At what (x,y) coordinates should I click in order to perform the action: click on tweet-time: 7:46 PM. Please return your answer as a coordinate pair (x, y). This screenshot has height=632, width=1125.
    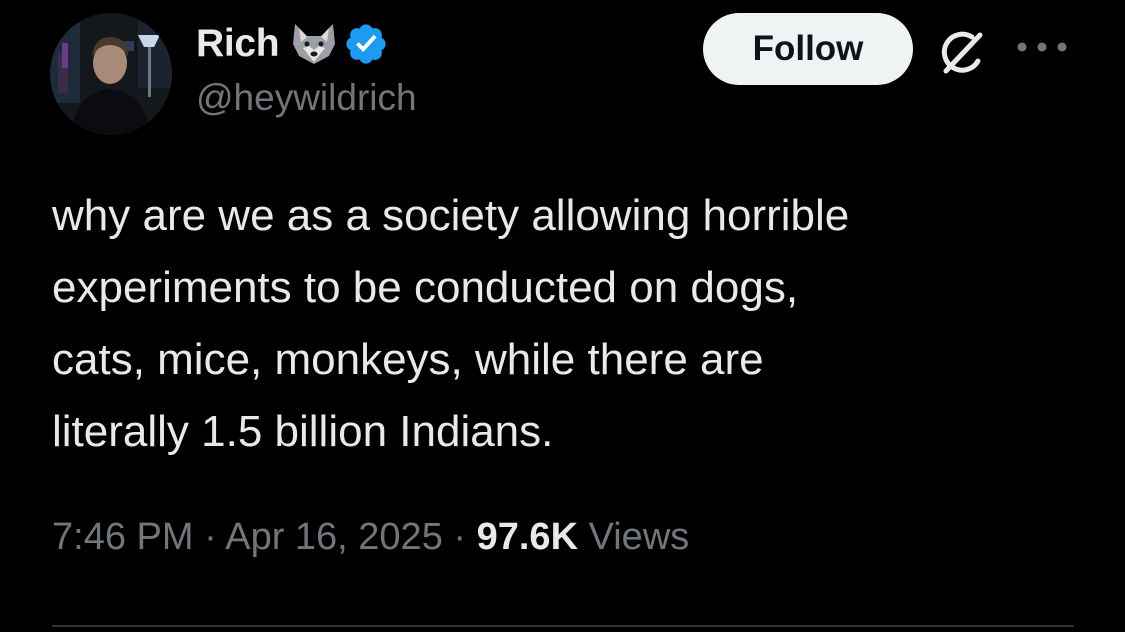
    Looking at the image, I should click on (123, 537).